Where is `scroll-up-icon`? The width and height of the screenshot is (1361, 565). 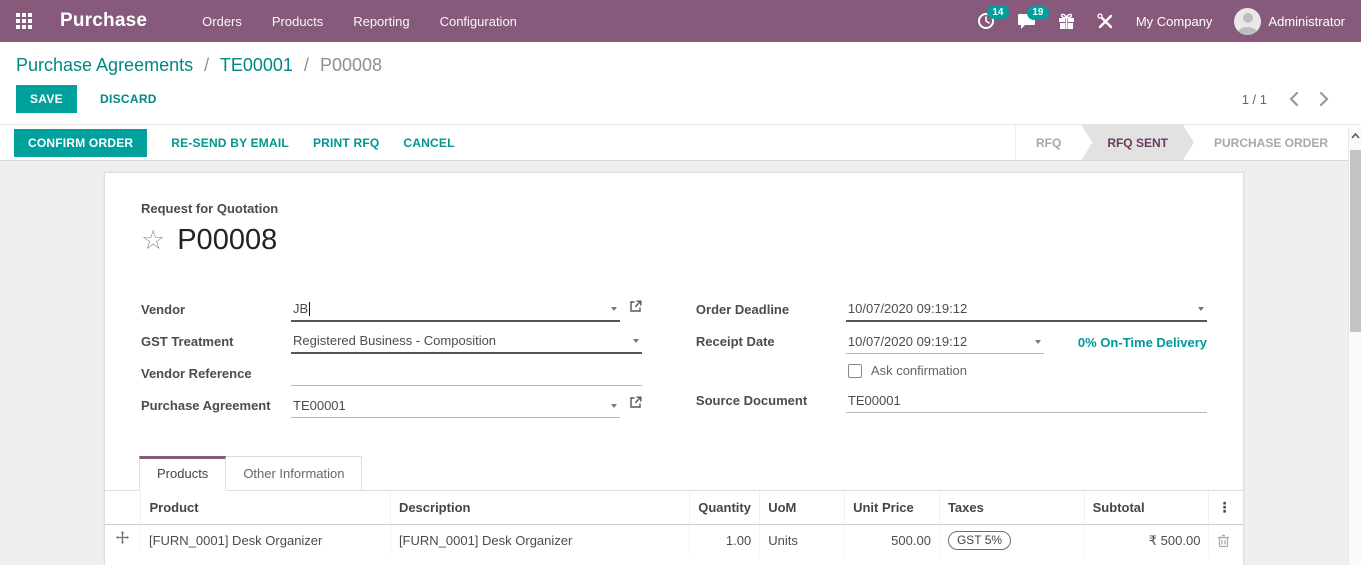
scroll-up-icon is located at coordinates (1355, 136).